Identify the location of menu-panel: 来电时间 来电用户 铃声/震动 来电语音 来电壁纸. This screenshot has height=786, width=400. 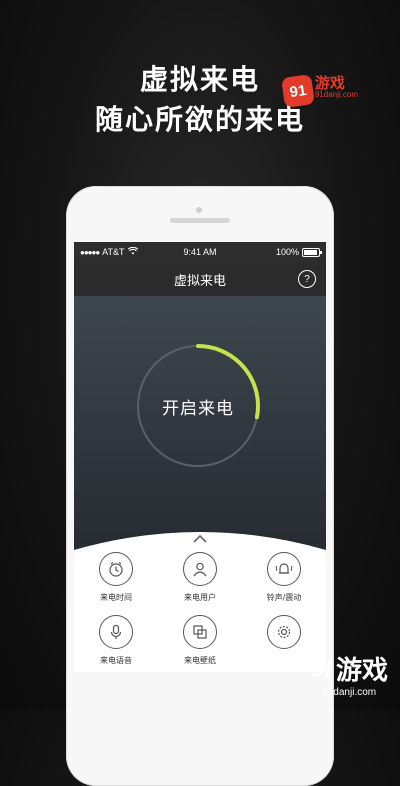
(200, 602).